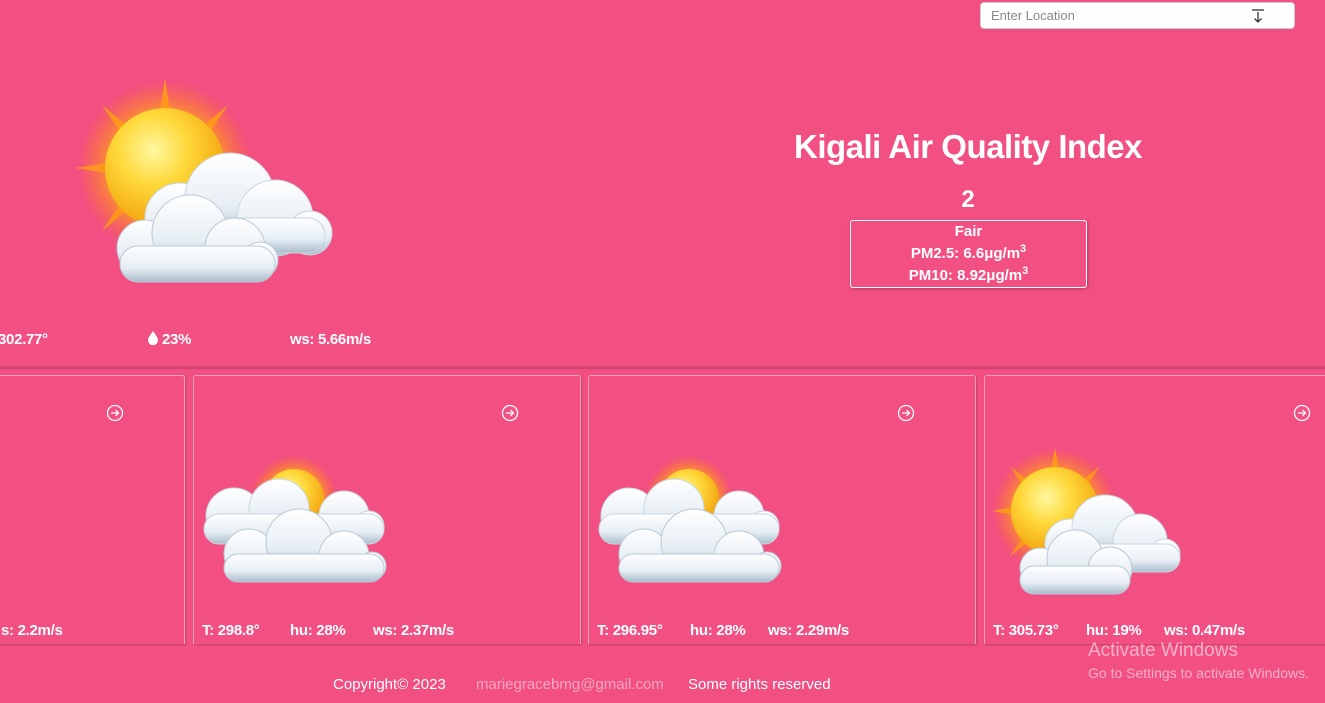 This screenshot has width=1325, height=703. What do you see at coordinates (1258, 16) in the screenshot?
I see `search-arrow-icon` at bounding box center [1258, 16].